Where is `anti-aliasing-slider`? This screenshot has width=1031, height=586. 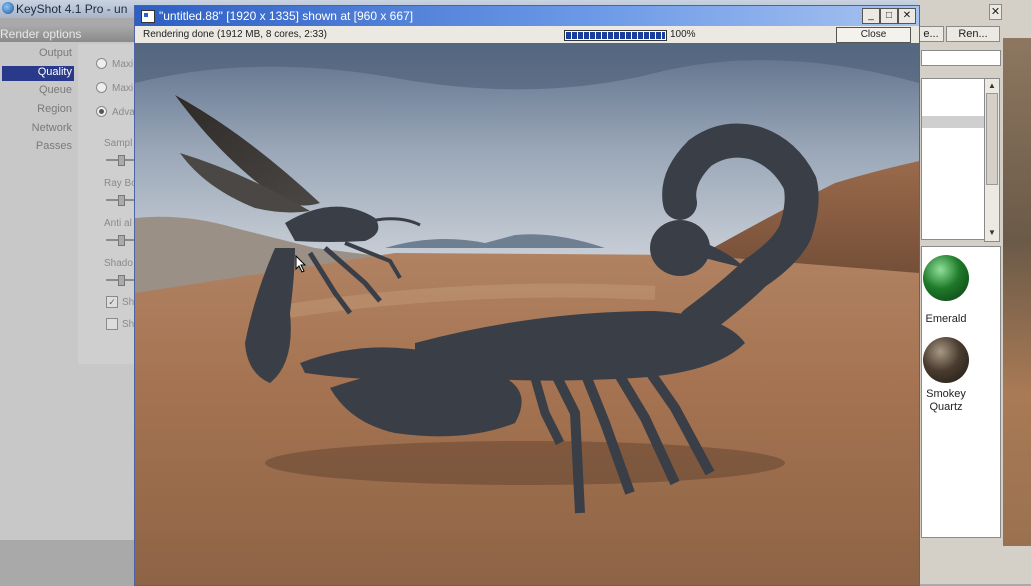 anti-aliasing-slider is located at coordinates (121, 240).